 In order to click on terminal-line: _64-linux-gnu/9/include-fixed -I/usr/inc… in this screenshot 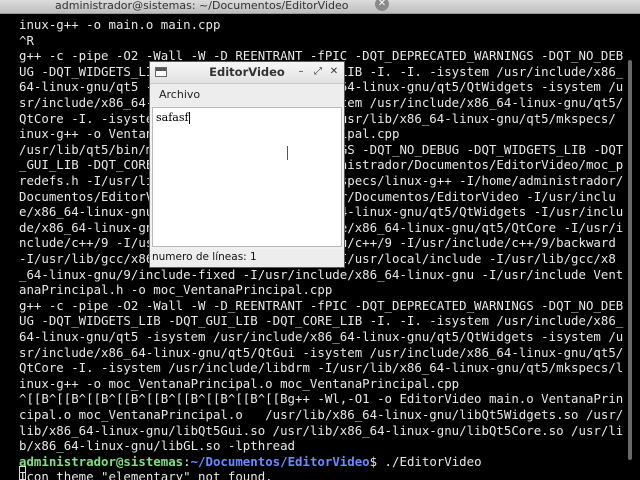, I will do `click(321, 274)`.